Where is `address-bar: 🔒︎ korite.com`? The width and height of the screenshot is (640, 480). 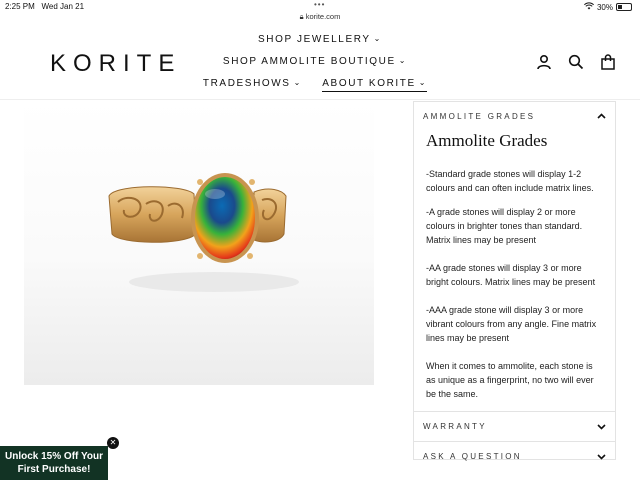
address-bar: 🔒︎ korite.com is located at coordinates (320, 17).